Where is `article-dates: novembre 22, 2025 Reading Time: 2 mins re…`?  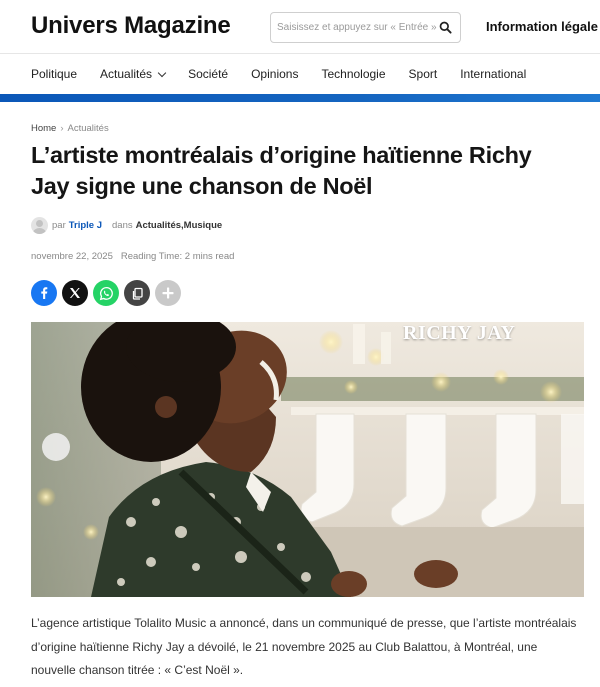
article-dates: novembre 22, 2025 Reading Time: 2 mins re… is located at coordinates (132, 256).